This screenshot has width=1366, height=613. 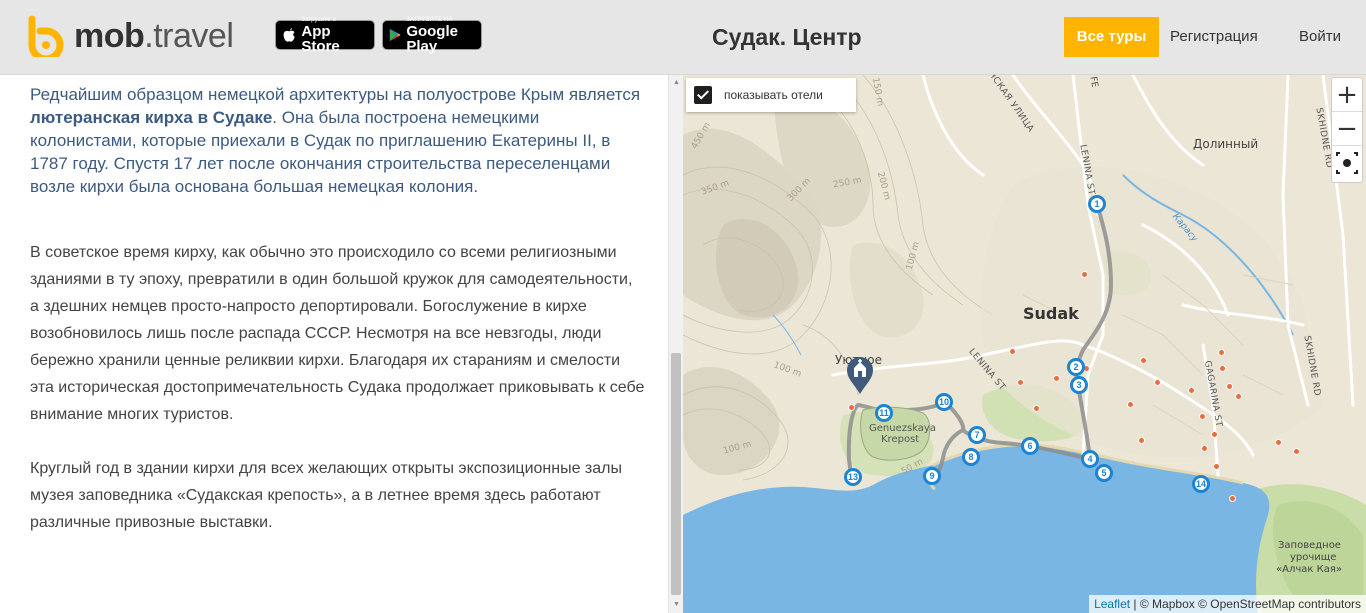 What do you see at coordinates (1051, 313) in the screenshot?
I see `place-label-sudak: Sudak` at bounding box center [1051, 313].